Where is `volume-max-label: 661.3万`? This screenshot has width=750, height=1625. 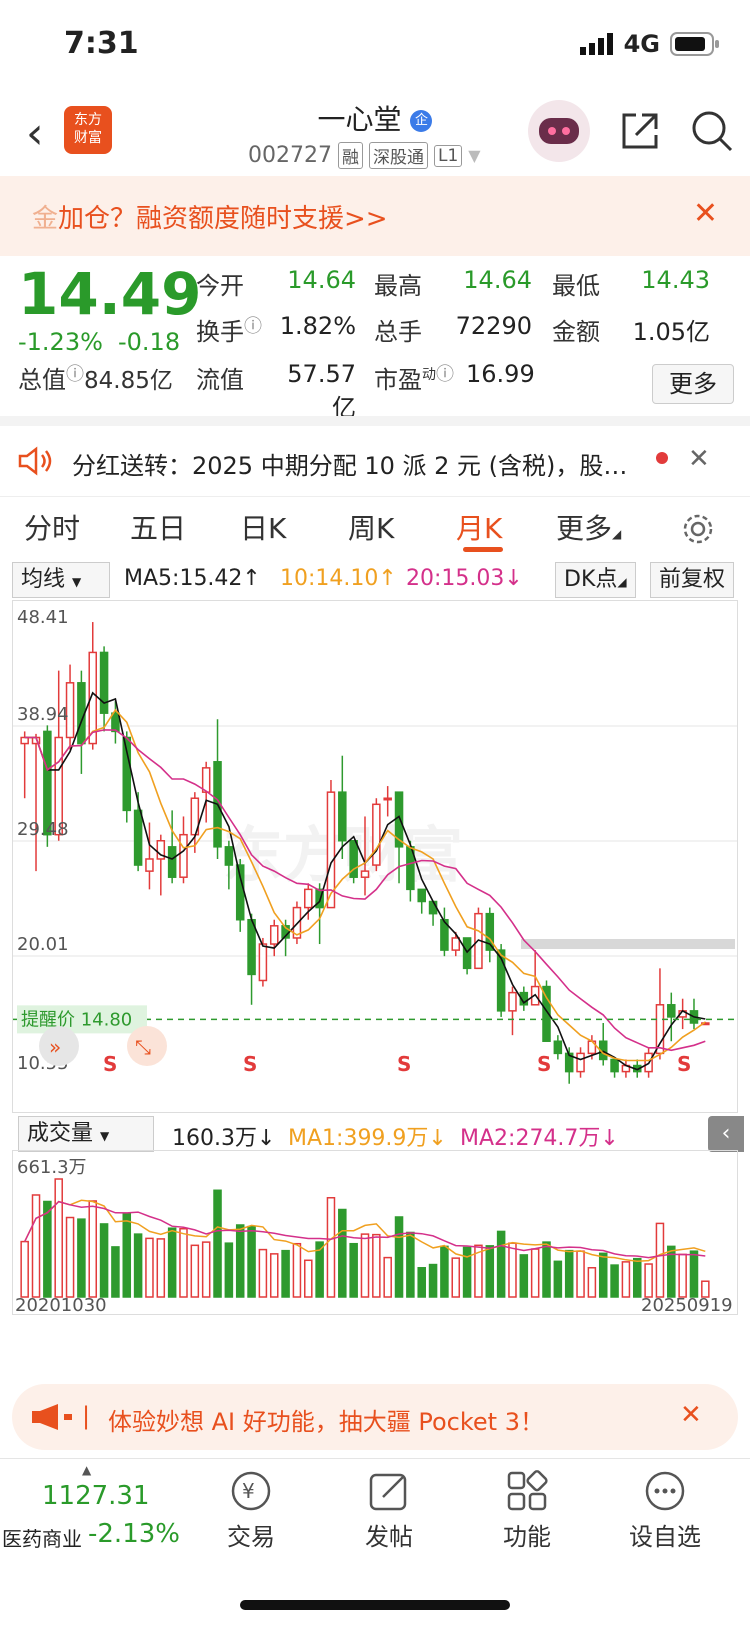 volume-max-label: 661.3万 is located at coordinates (52, 1167).